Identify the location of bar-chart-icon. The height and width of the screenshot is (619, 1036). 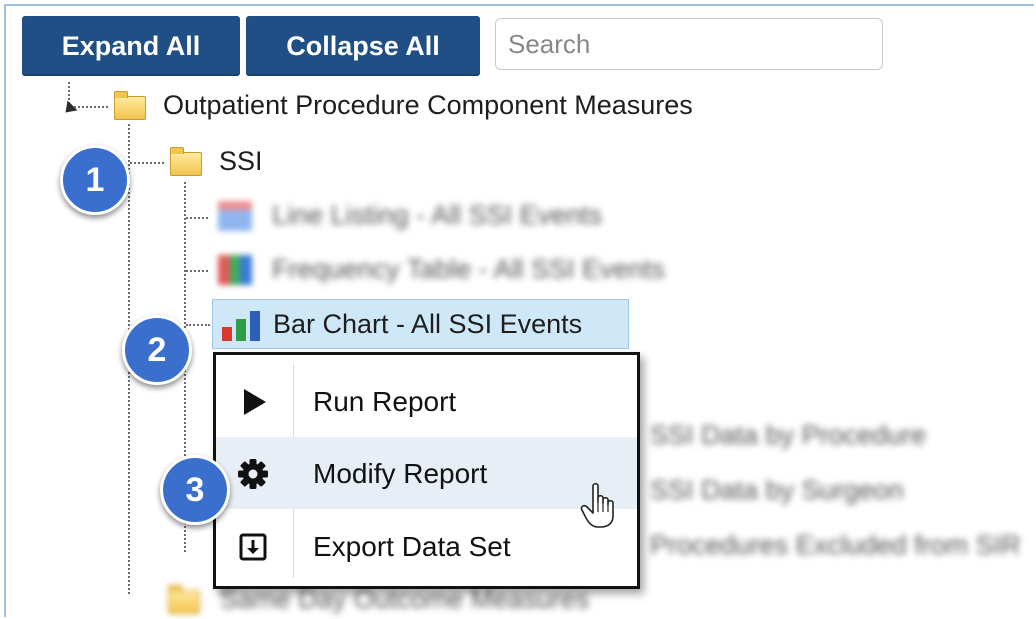
(243, 326).